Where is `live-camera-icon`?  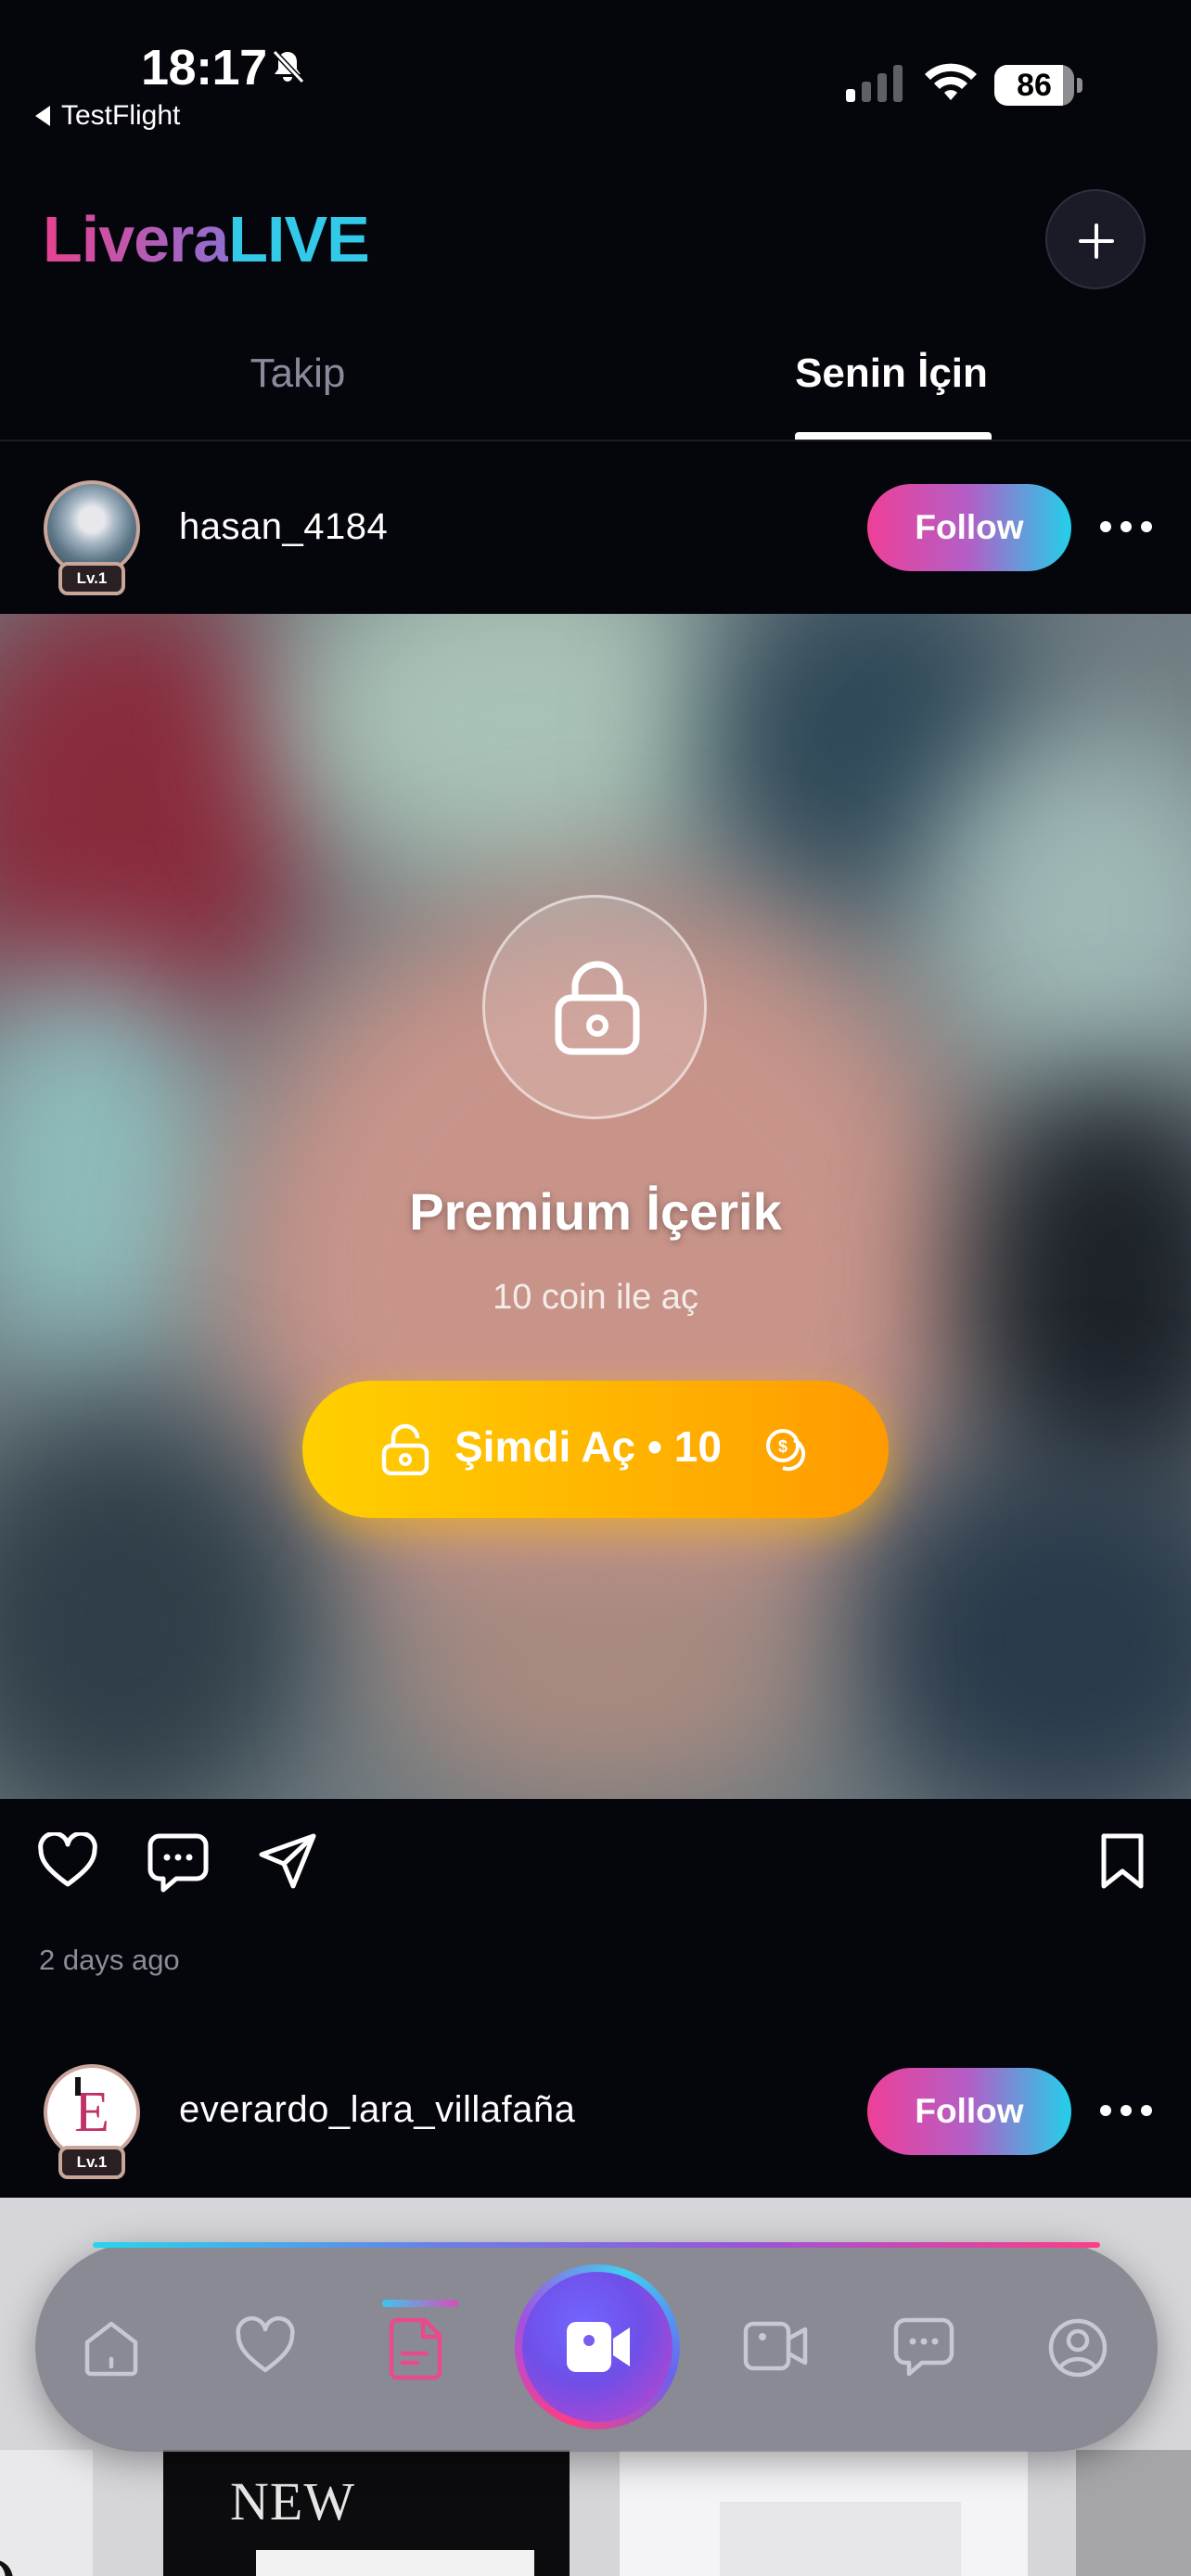 live-camera-icon is located at coordinates (598, 2347).